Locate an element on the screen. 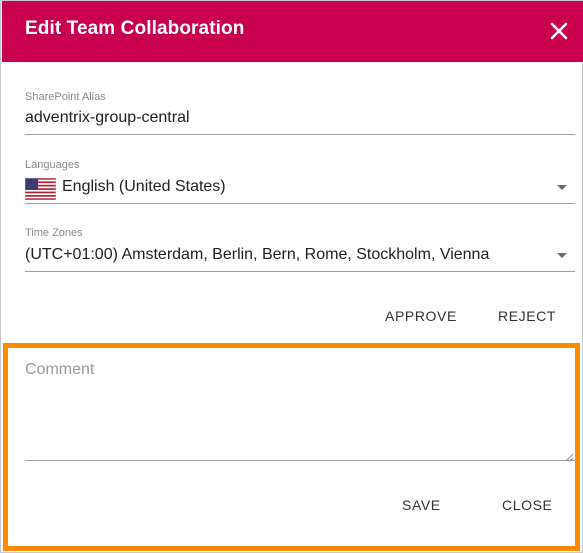  close-button: CLOSE is located at coordinates (527, 505).